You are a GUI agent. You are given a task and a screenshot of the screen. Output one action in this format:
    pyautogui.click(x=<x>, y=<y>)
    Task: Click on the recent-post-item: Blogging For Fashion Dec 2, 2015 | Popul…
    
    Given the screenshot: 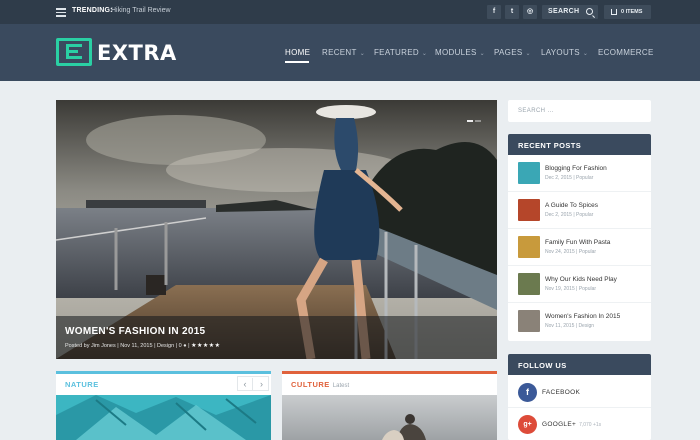 What is the action you would take?
    pyautogui.click(x=579, y=173)
    